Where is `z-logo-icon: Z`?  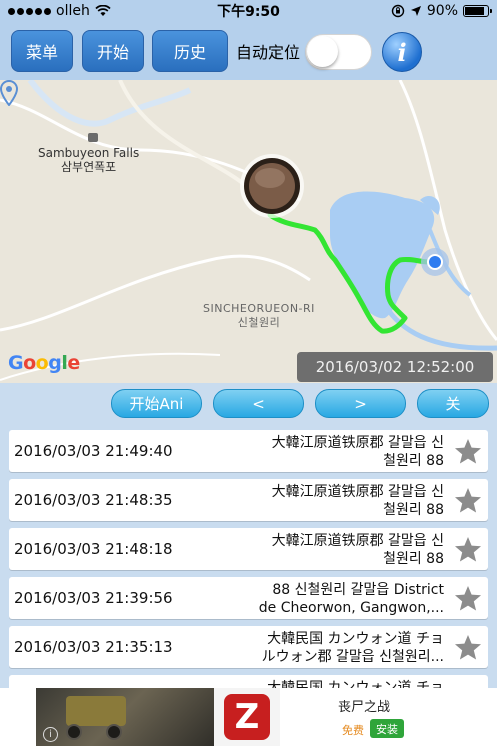
z-logo-icon: Z is located at coordinates (247, 717).